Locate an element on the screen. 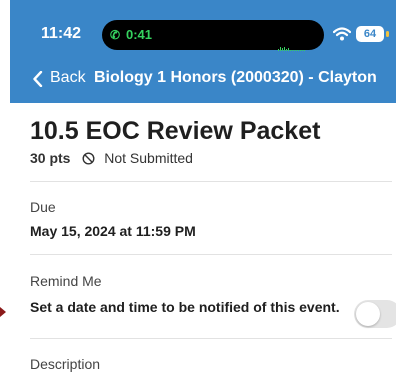 This screenshot has height=382, width=396. battery-icon: 64 is located at coordinates (370, 34).